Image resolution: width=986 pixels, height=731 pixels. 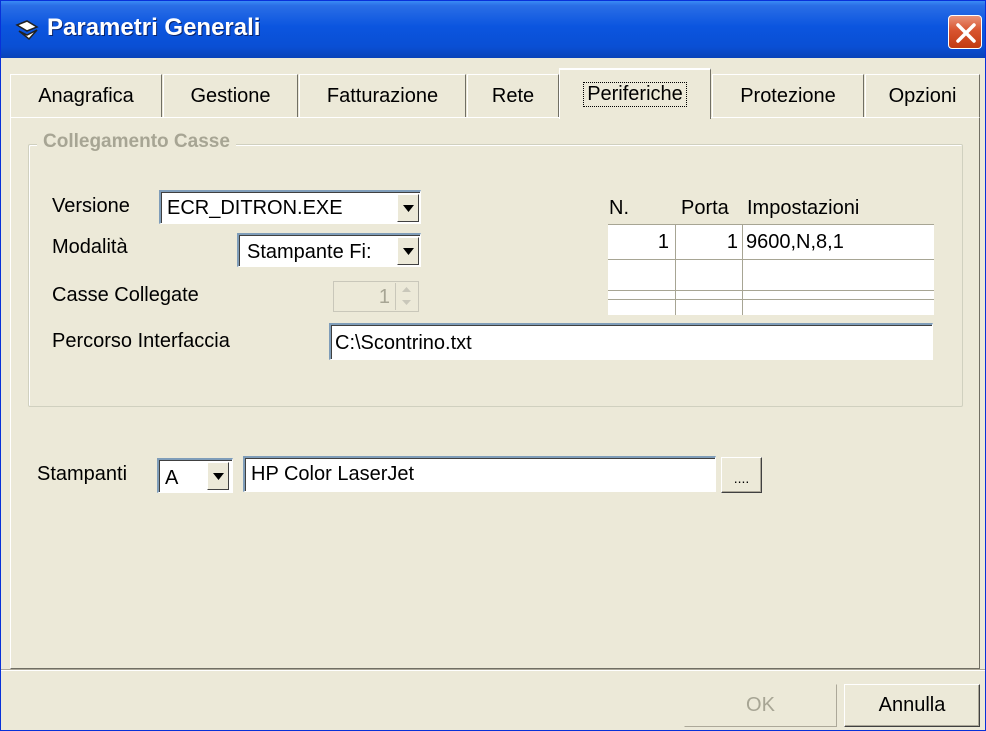 I want to click on versione-label: Versione, so click(x=91, y=206).